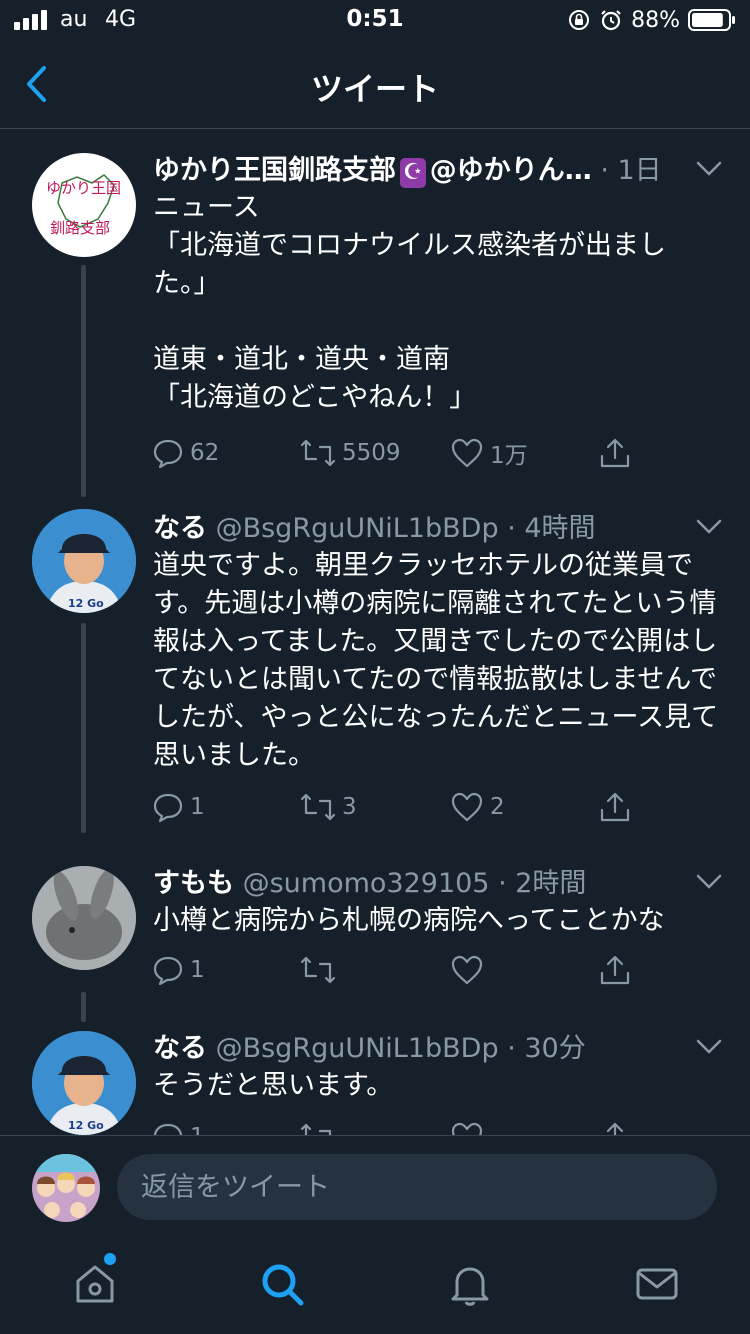  I want to click on display-name: すもも, so click(193, 883).